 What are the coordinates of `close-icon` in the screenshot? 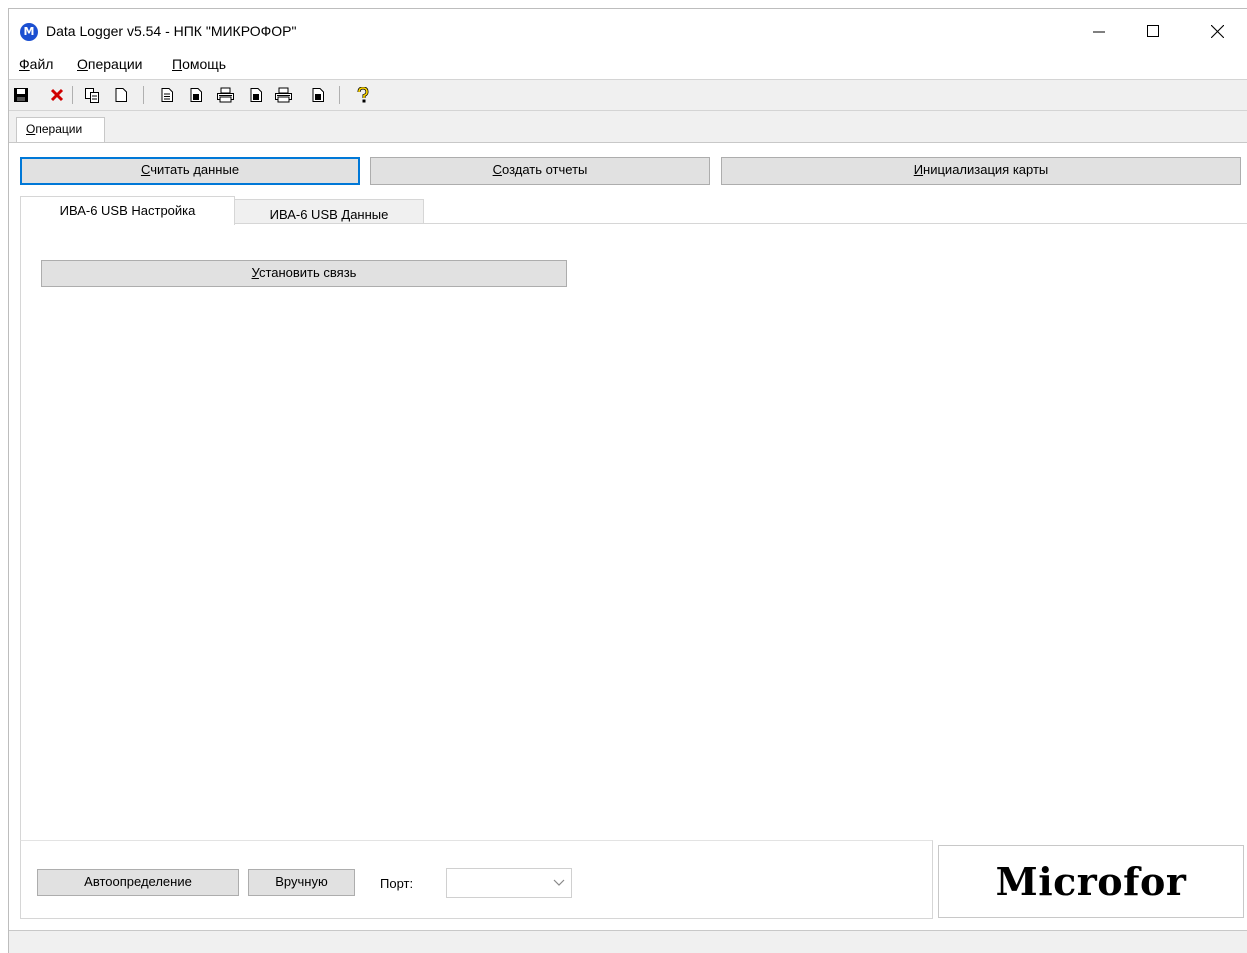 It's located at (1217, 31).